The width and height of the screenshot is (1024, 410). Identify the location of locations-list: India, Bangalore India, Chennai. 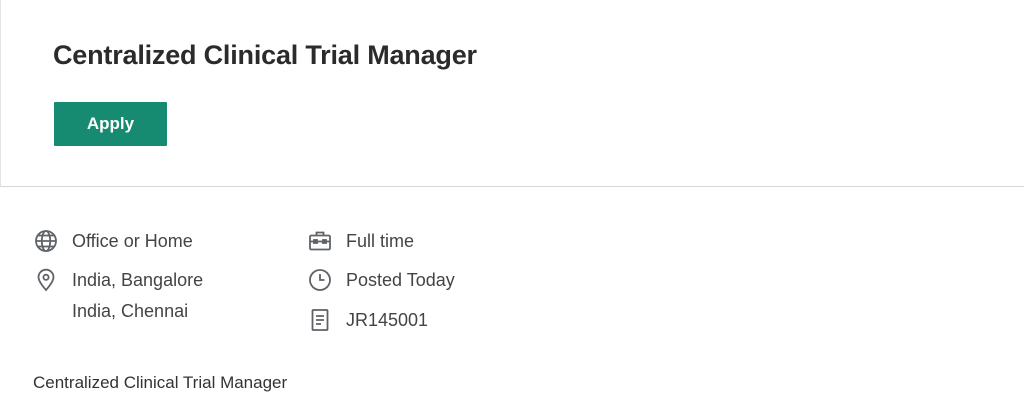
(137, 297).